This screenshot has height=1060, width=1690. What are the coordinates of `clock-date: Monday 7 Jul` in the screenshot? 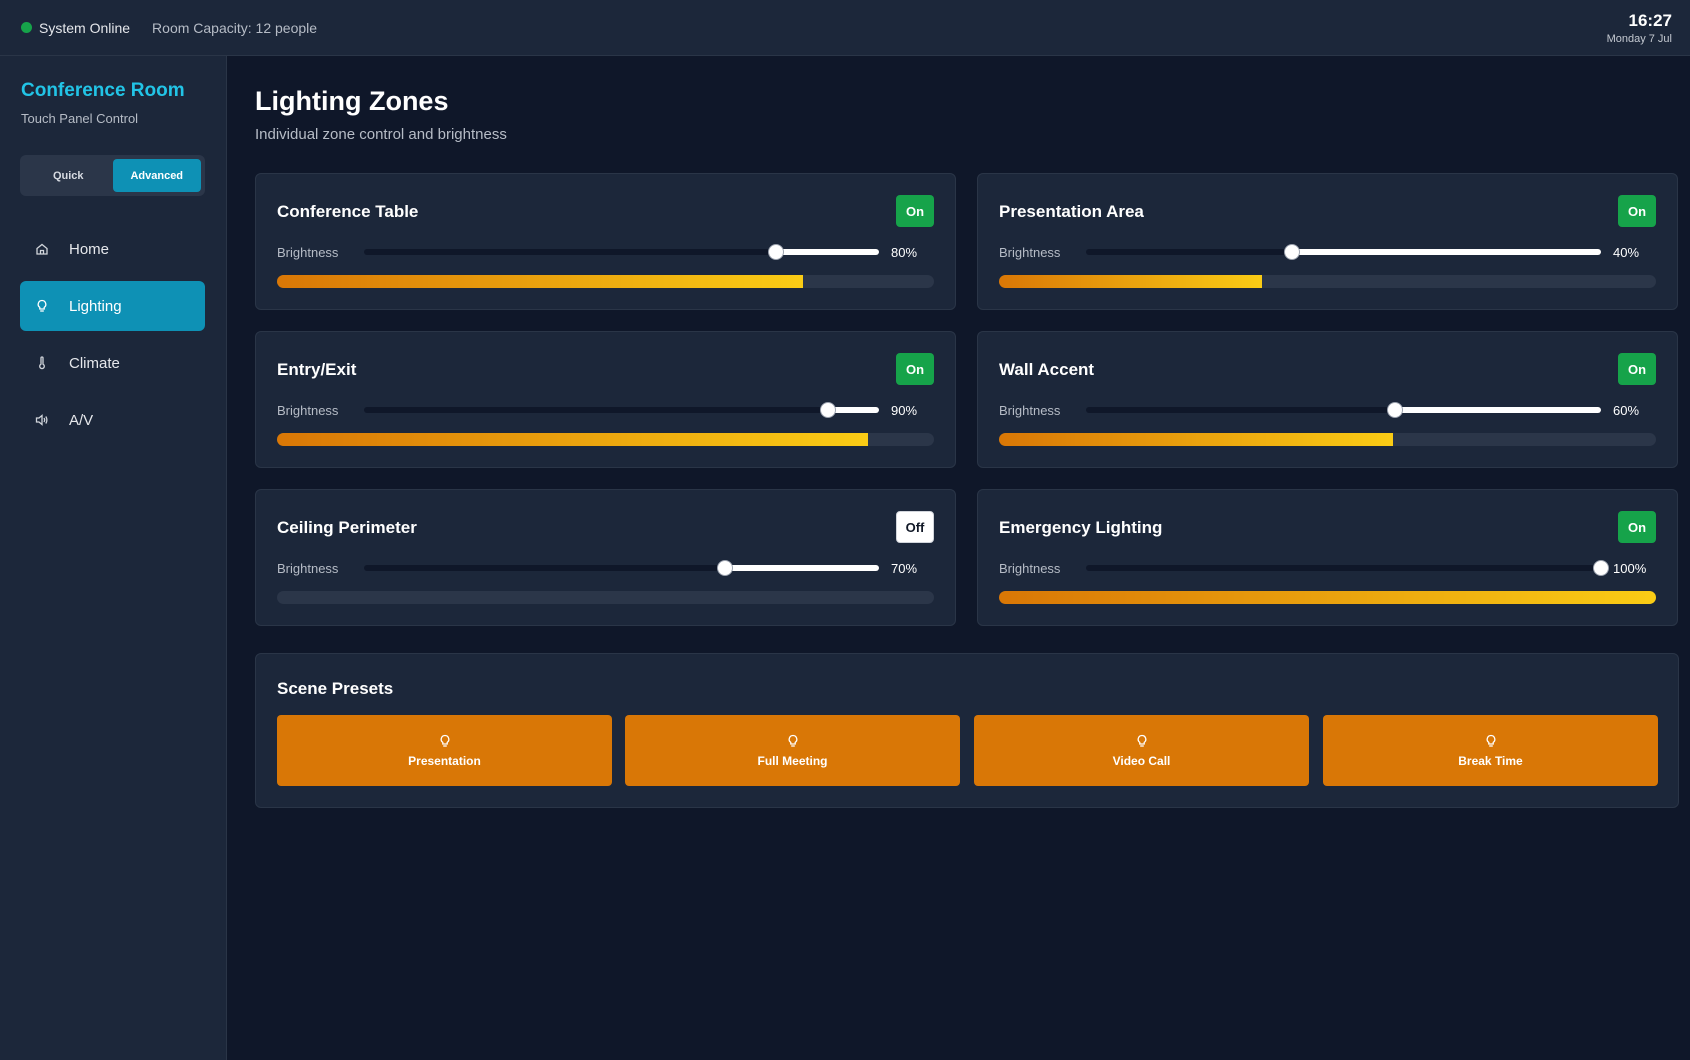 It's located at (1639, 39).